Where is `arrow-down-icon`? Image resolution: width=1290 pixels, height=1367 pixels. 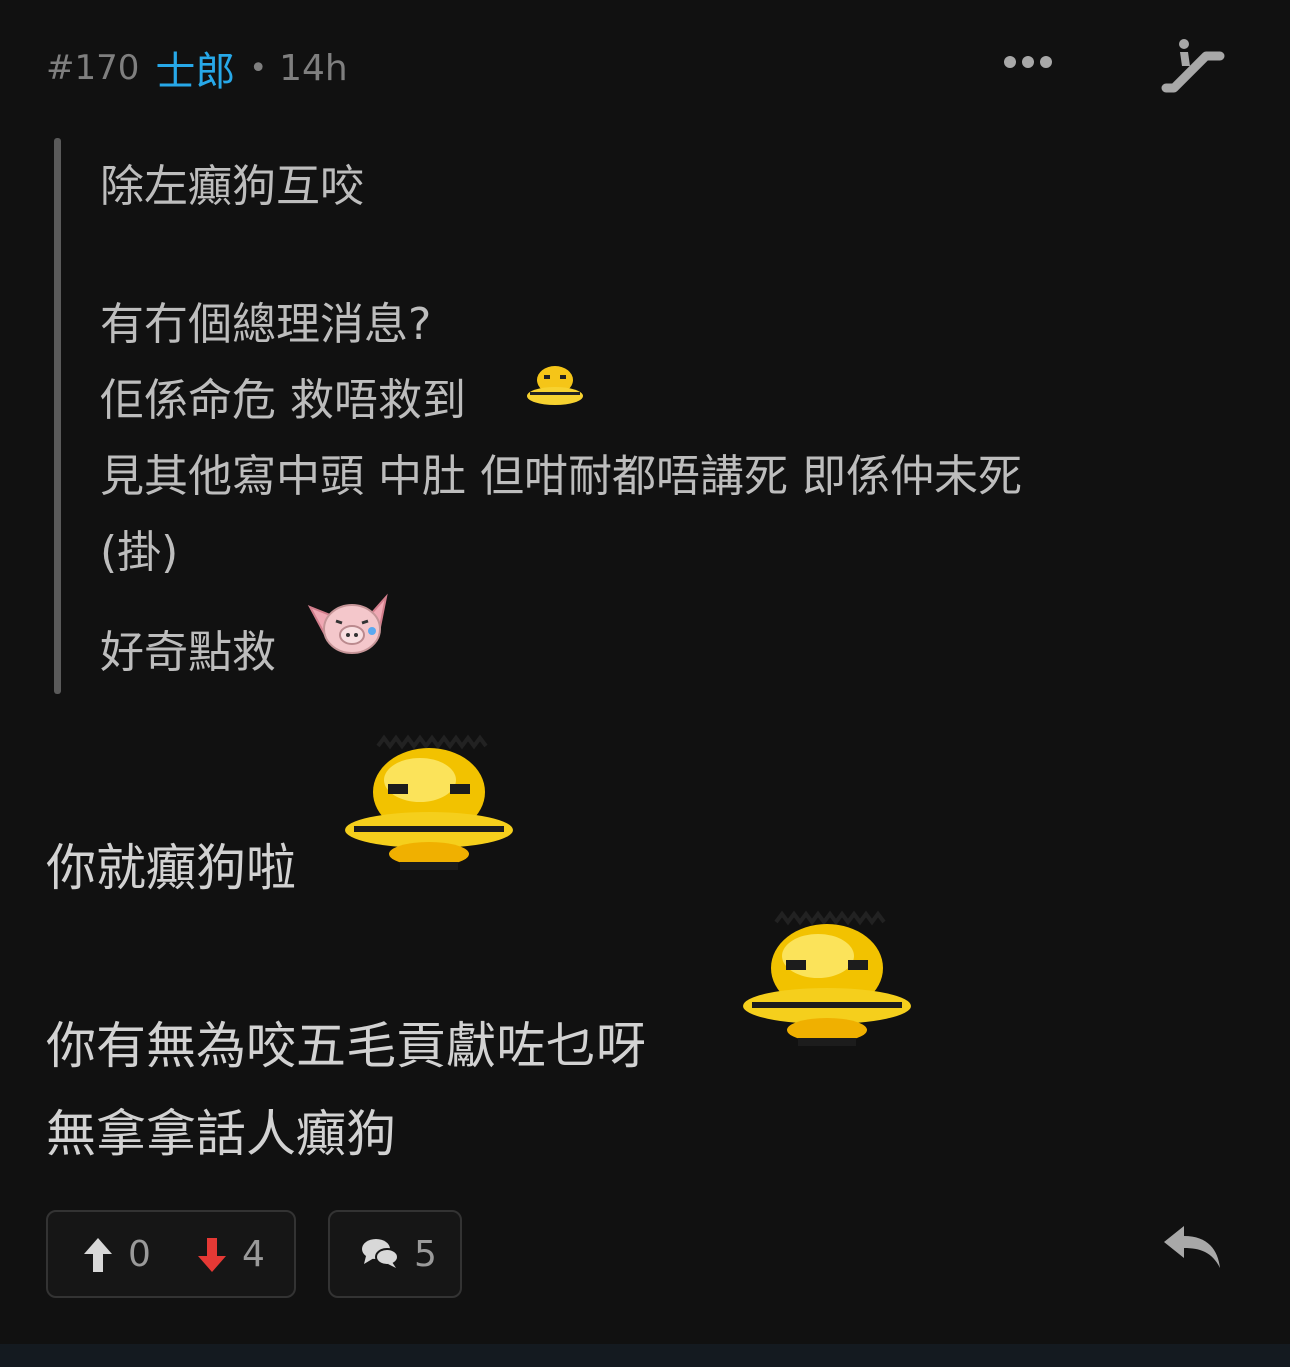
arrow-down-icon is located at coordinates (212, 1255).